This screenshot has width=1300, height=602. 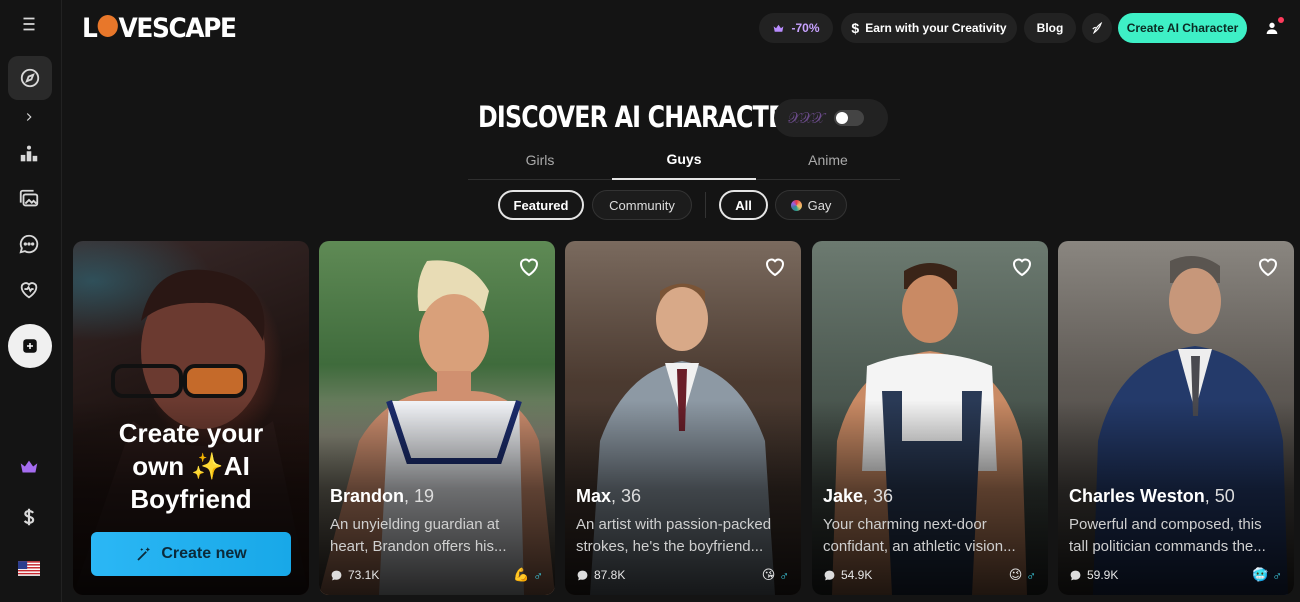 I want to click on blog-button: Blog, so click(x=1050, y=28).